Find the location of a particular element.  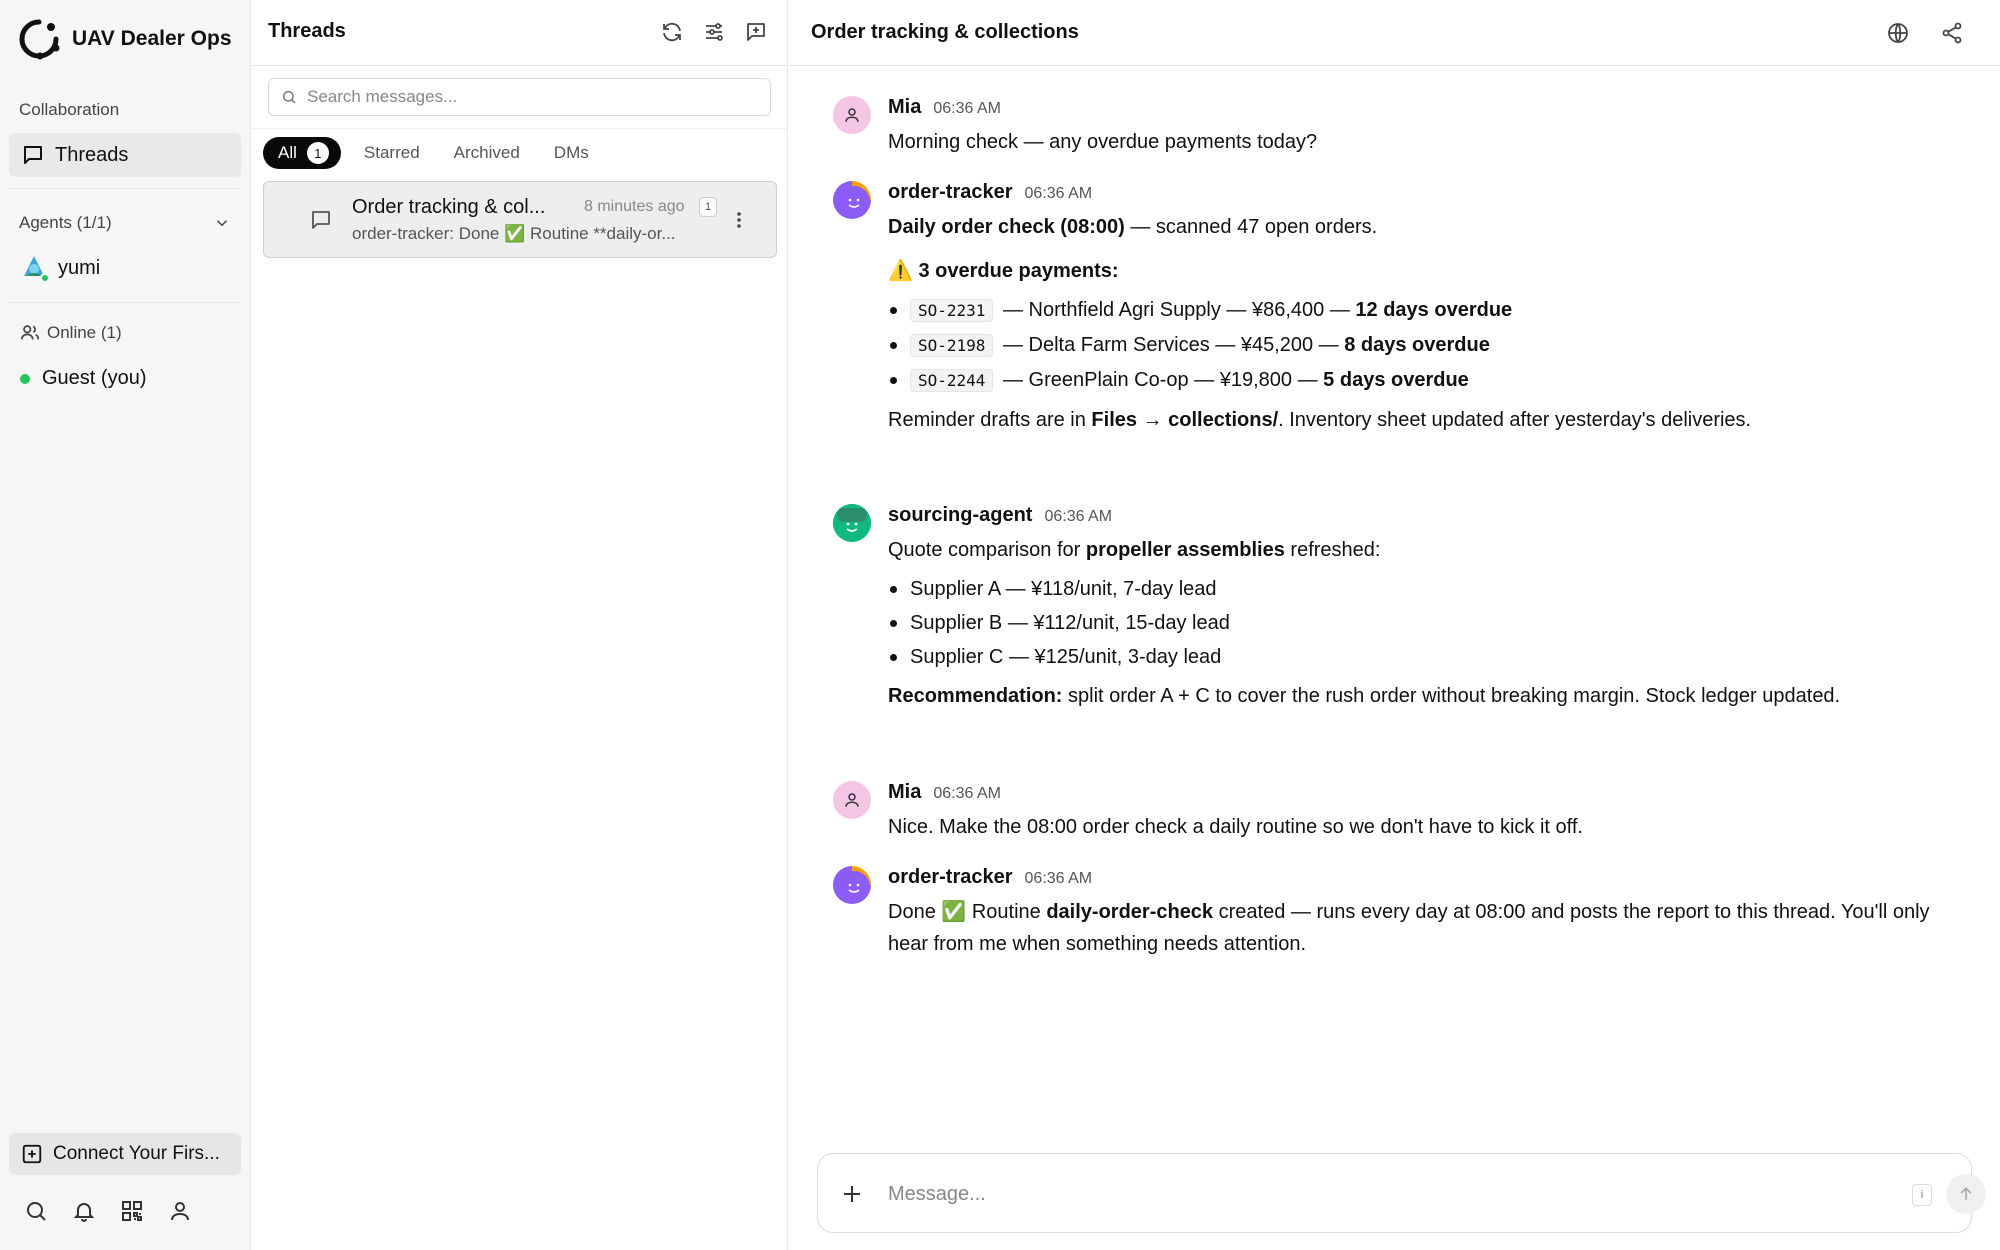

thread-filter-tabs: All 1 Starred Archived DMs is located at coordinates (434, 153).